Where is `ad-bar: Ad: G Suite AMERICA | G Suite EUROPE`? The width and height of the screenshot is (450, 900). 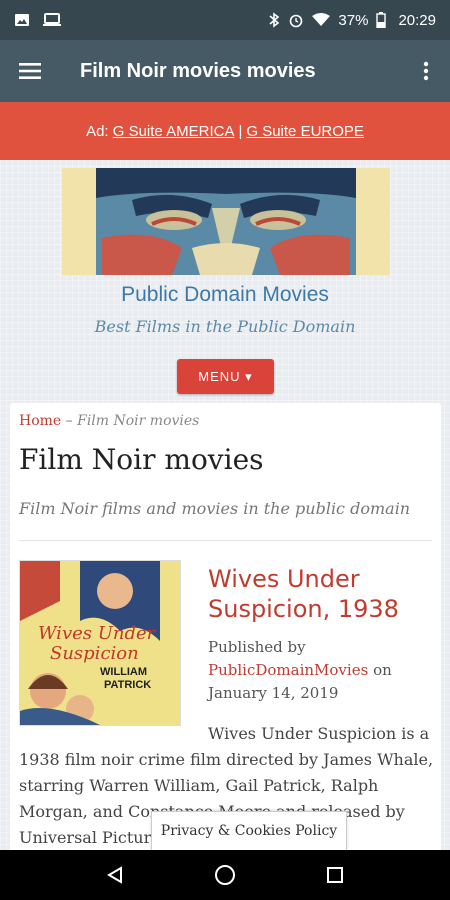 ad-bar: Ad: G Suite AMERICA | G Suite EUROPE is located at coordinates (225, 131).